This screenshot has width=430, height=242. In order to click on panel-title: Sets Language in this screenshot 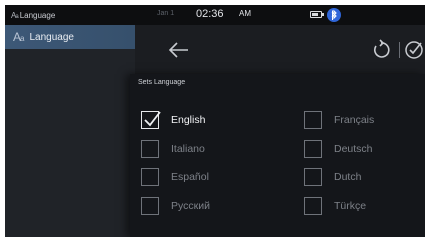, I will do `click(162, 82)`.